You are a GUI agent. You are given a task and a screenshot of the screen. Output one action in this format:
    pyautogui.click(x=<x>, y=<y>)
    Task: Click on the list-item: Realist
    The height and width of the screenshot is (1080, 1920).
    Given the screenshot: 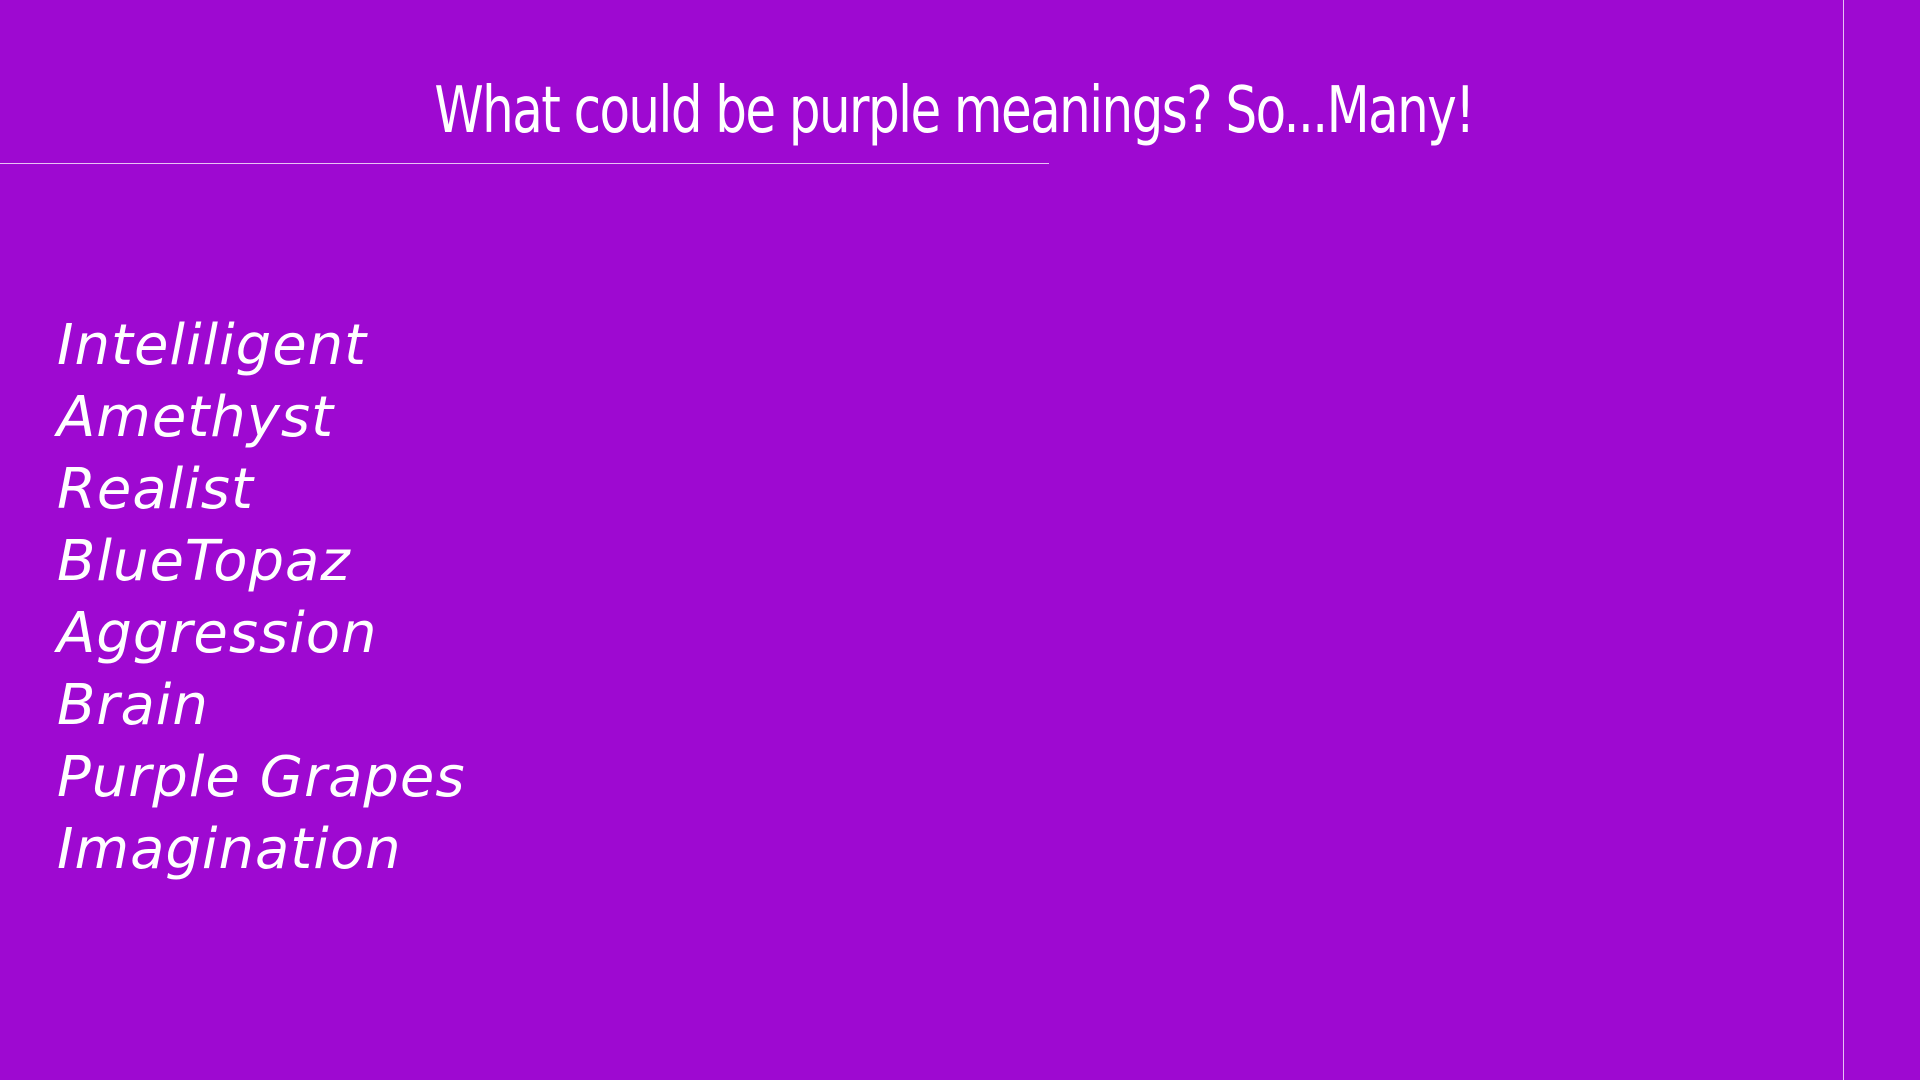 What is the action you would take?
    pyautogui.click(x=155, y=489)
    